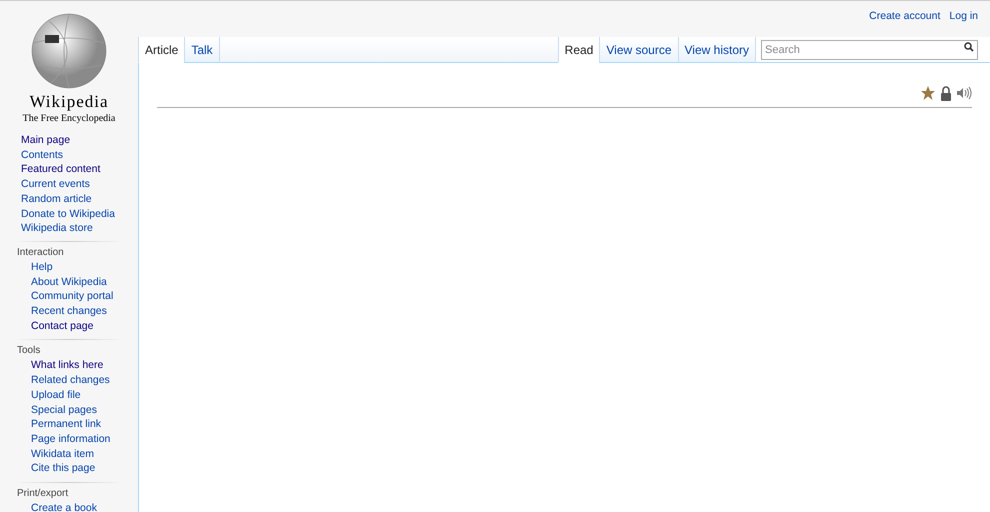 Image resolution: width=990 pixels, height=512 pixels. What do you see at coordinates (69, 51) in the screenshot?
I see `puzzle-globe-icon` at bounding box center [69, 51].